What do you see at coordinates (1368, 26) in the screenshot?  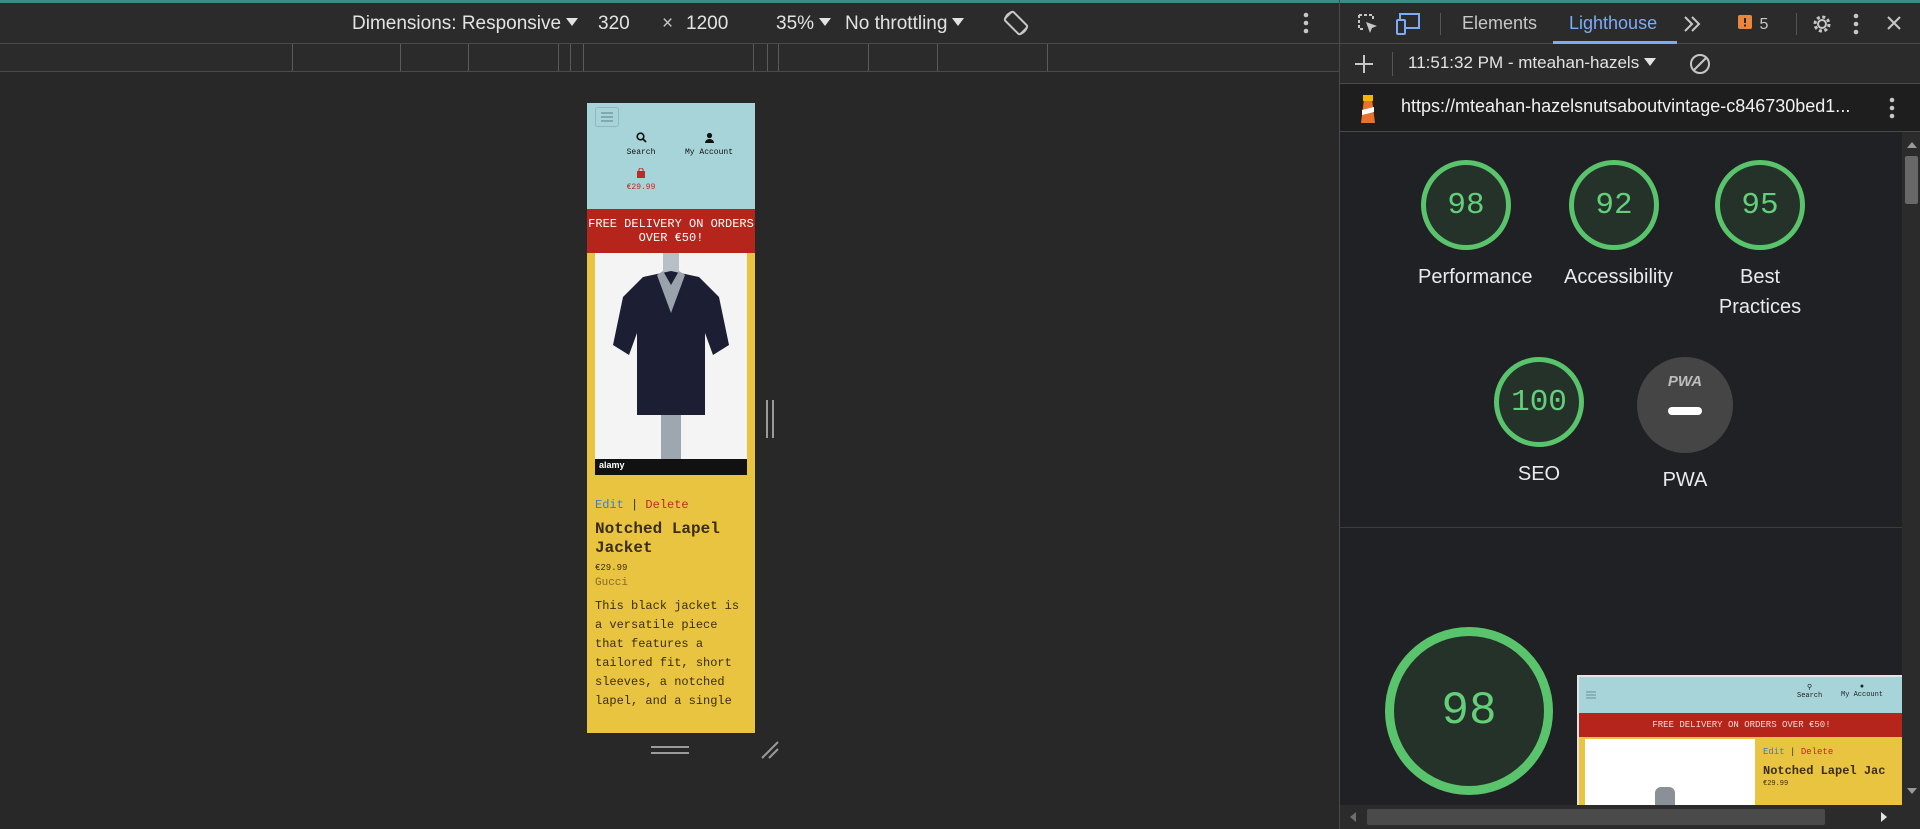 I see `inspect-element-icon` at bounding box center [1368, 26].